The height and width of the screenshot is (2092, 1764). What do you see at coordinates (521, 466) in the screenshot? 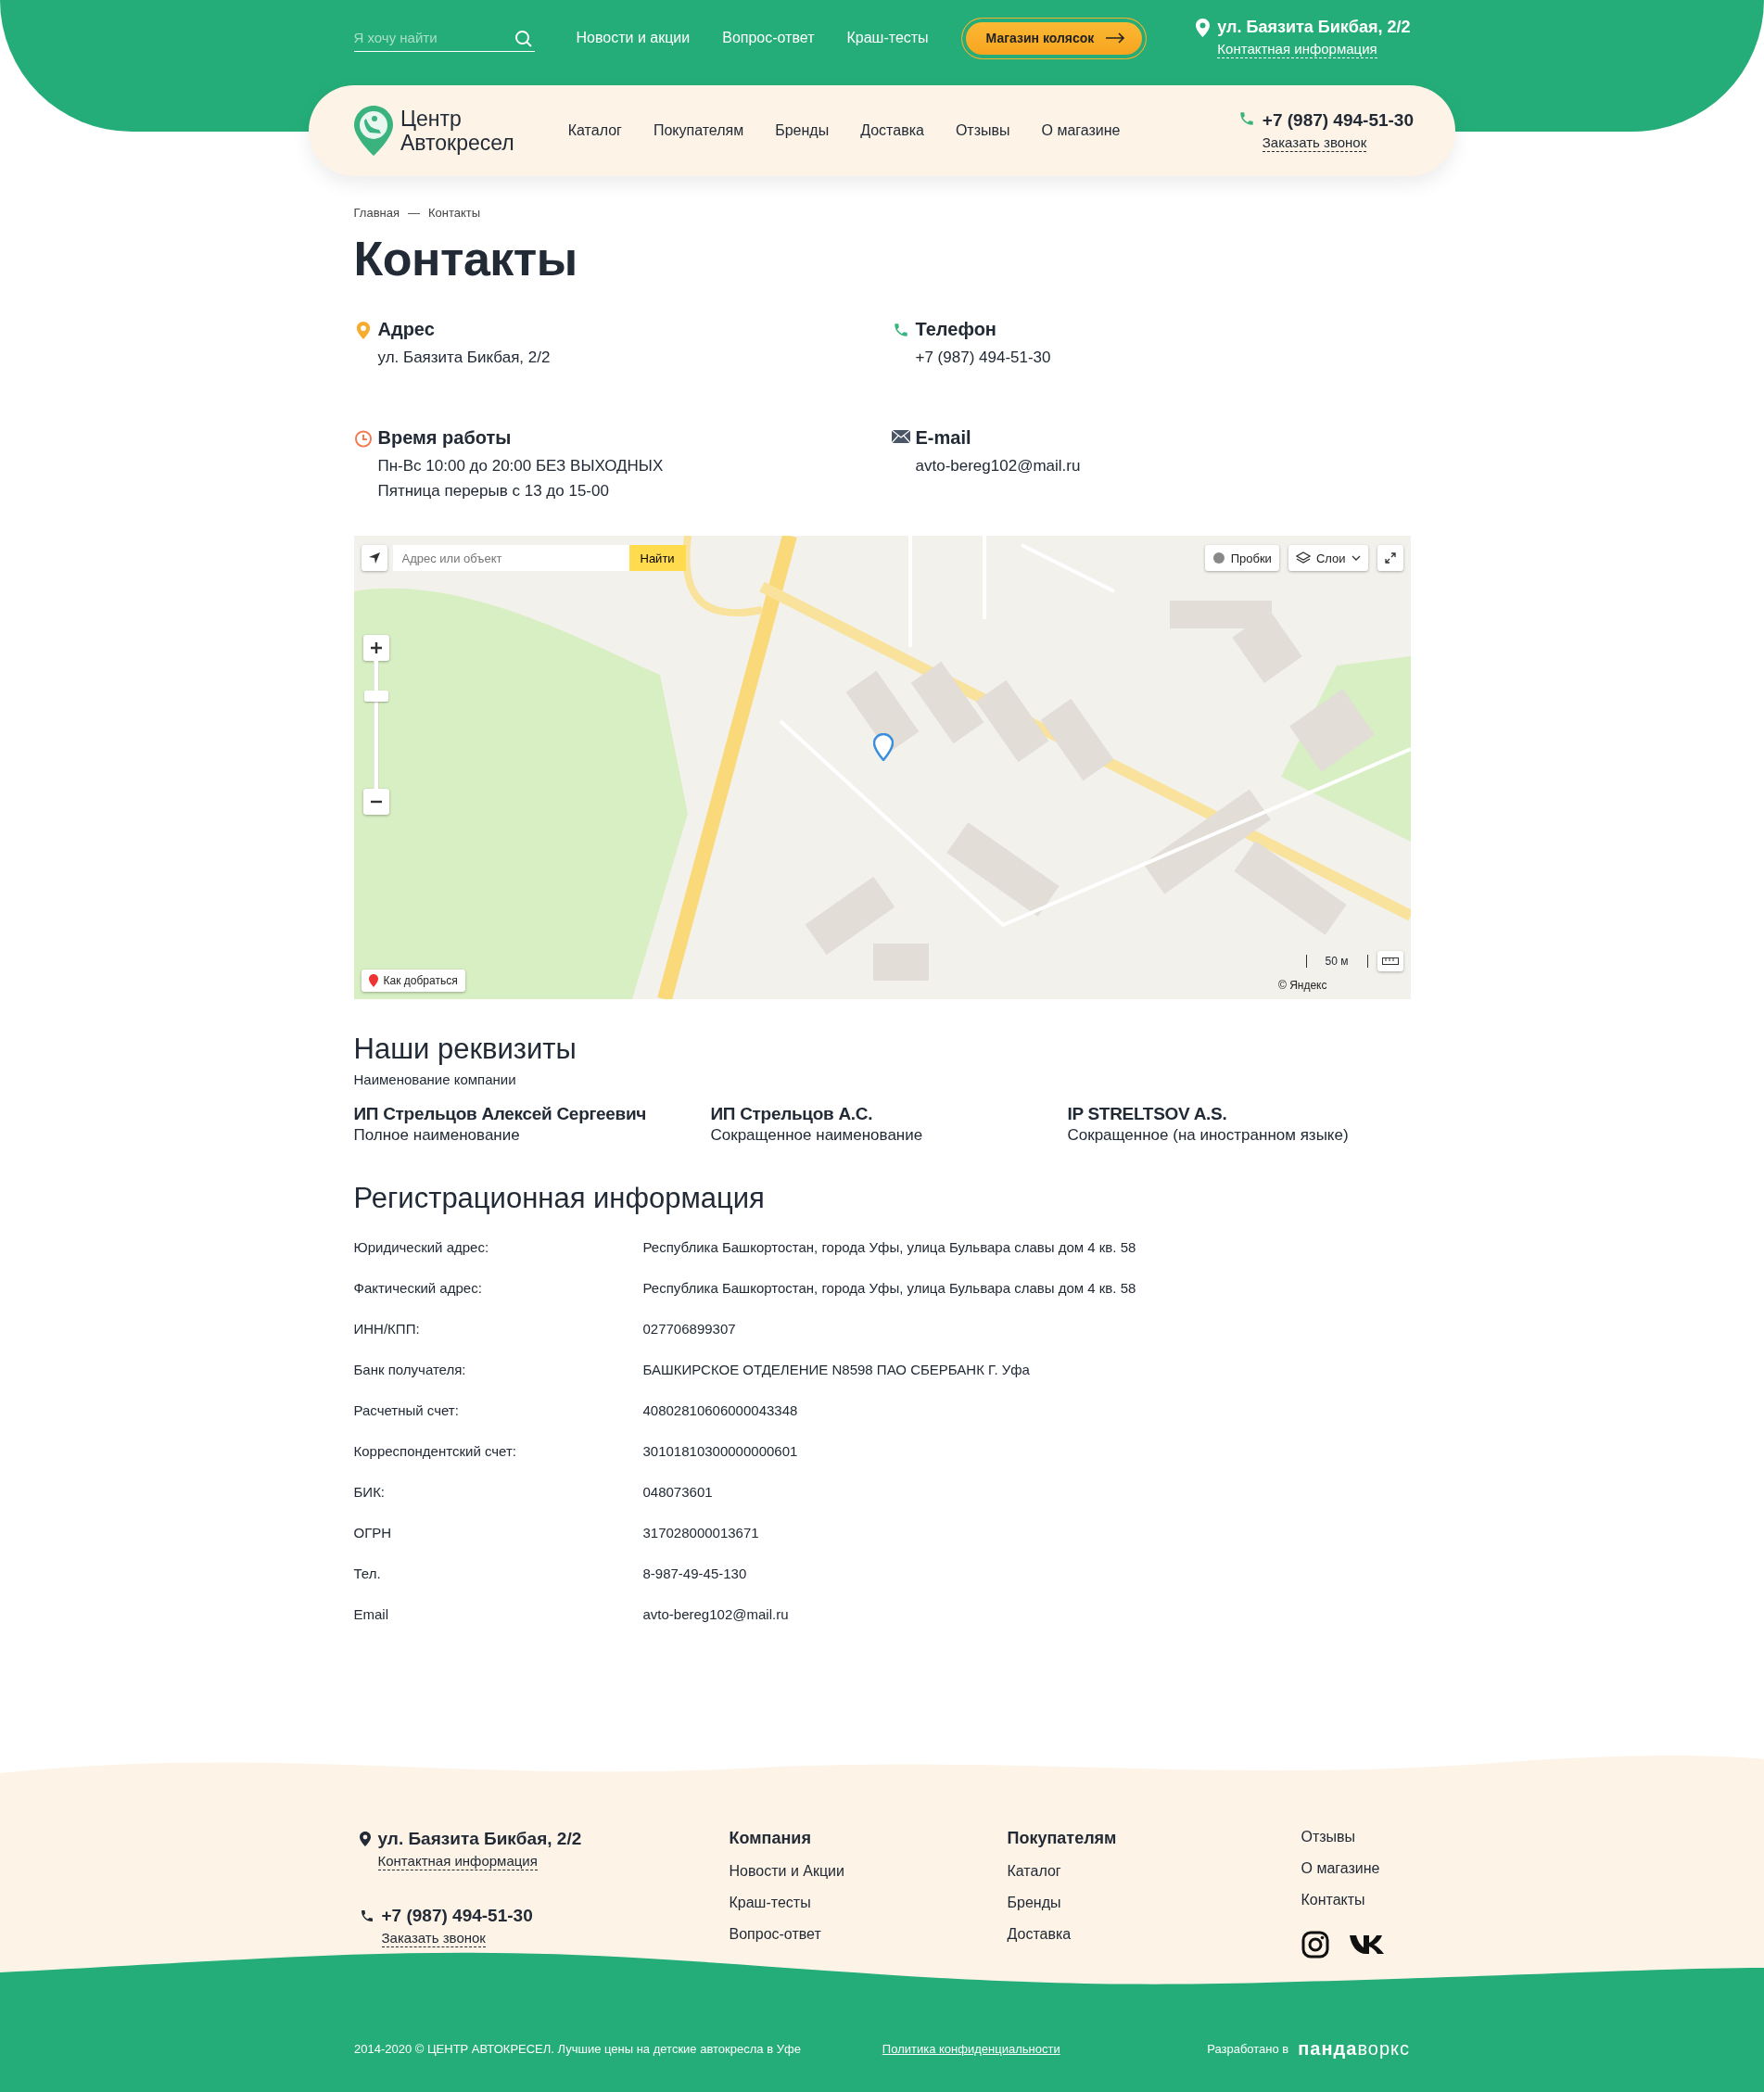
I see `contact-detail: Пн-Вс 10:00 до 20:00 БЕЗ ВЫХОДНЫХ` at bounding box center [521, 466].